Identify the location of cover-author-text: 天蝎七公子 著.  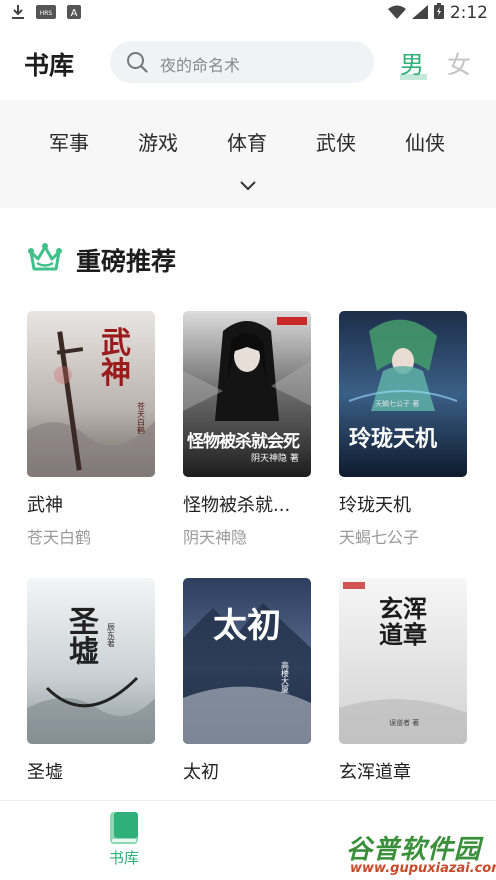
(397, 404).